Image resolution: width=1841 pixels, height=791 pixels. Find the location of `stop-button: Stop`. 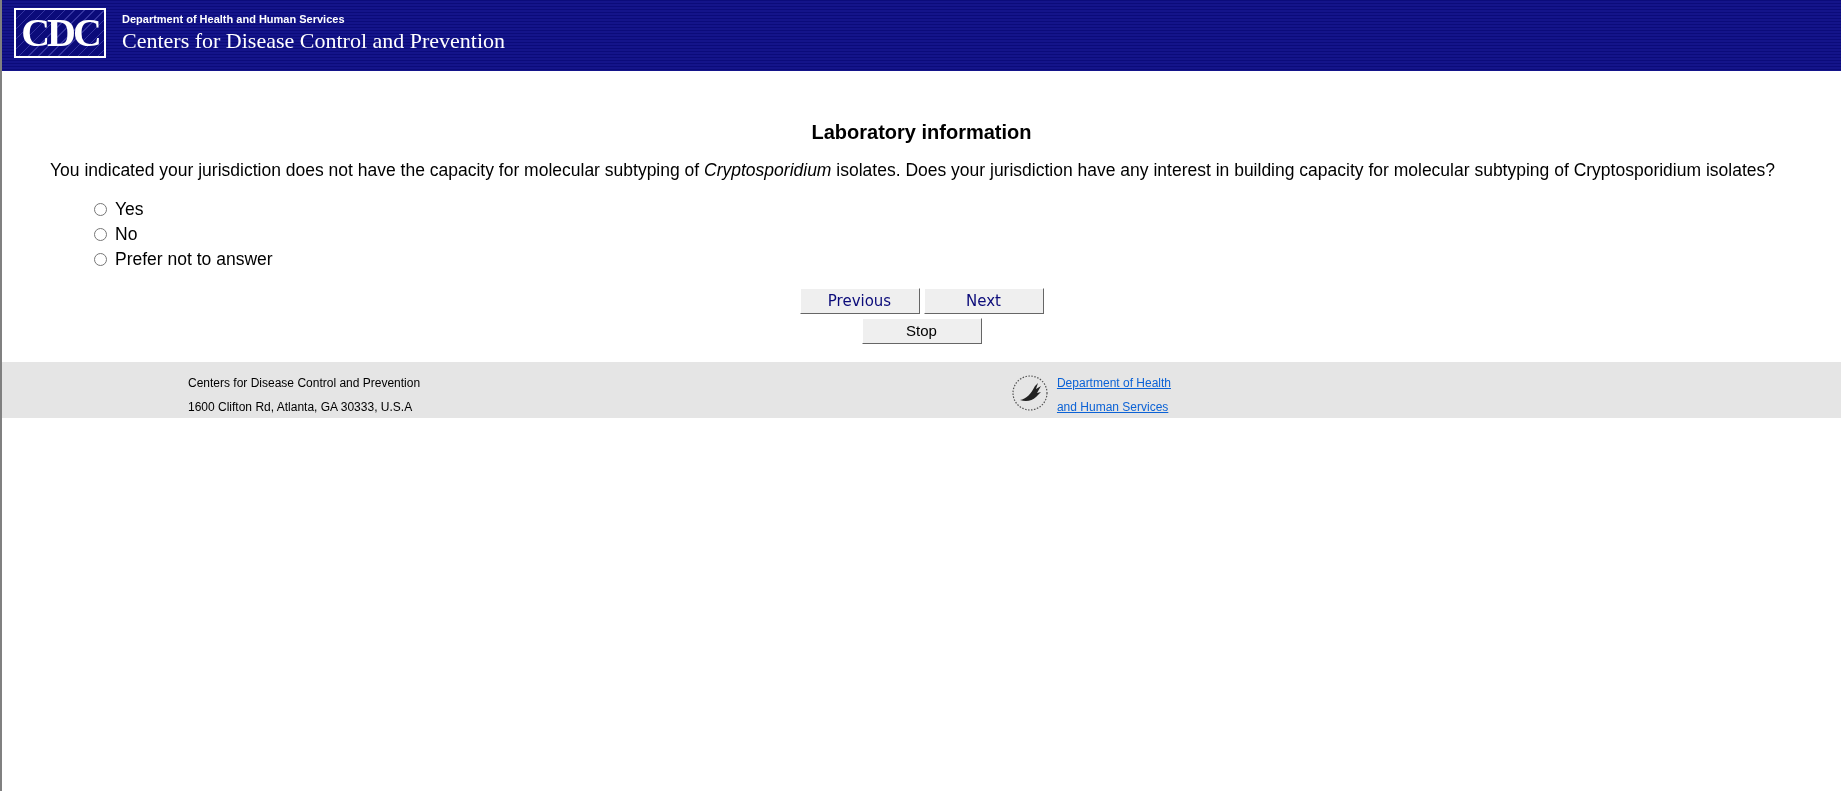

stop-button: Stop is located at coordinates (921, 331).